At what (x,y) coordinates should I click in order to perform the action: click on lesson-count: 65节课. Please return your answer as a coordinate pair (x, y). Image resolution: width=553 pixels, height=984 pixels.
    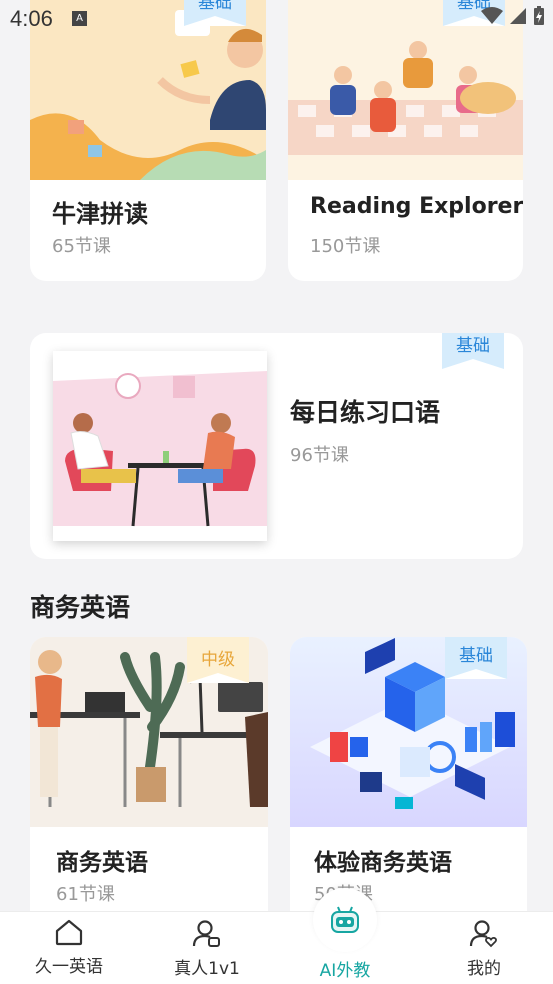
    Looking at the image, I should click on (81, 246).